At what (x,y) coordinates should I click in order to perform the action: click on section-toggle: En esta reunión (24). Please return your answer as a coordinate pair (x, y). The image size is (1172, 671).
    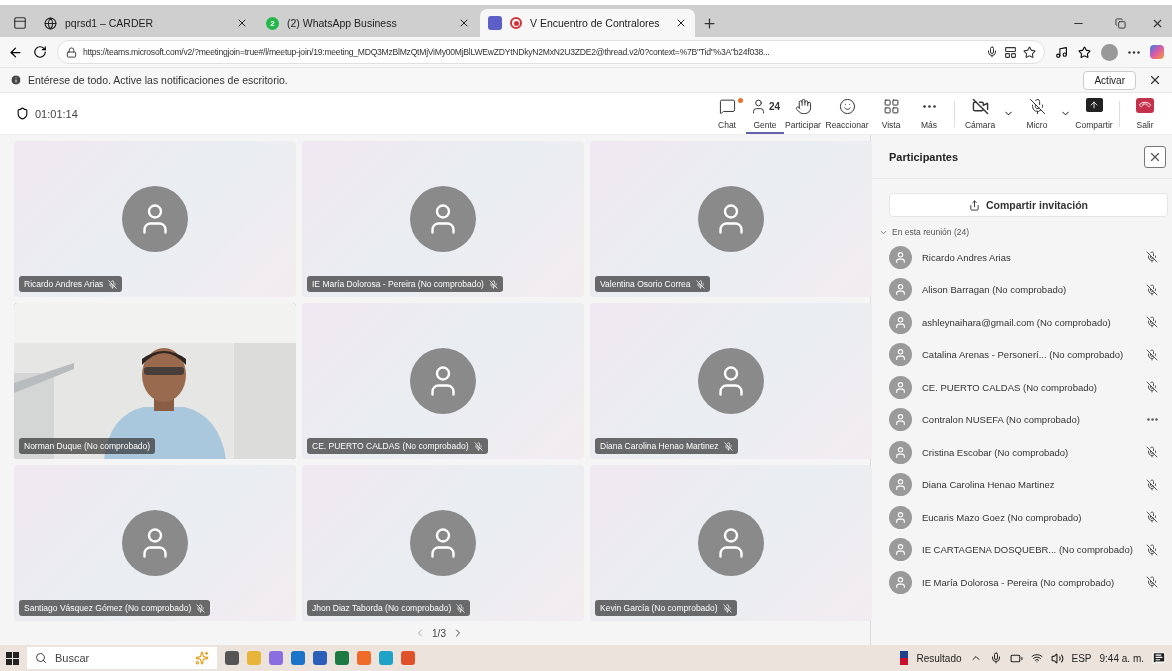
    Looking at the image, I should click on (1021, 232).